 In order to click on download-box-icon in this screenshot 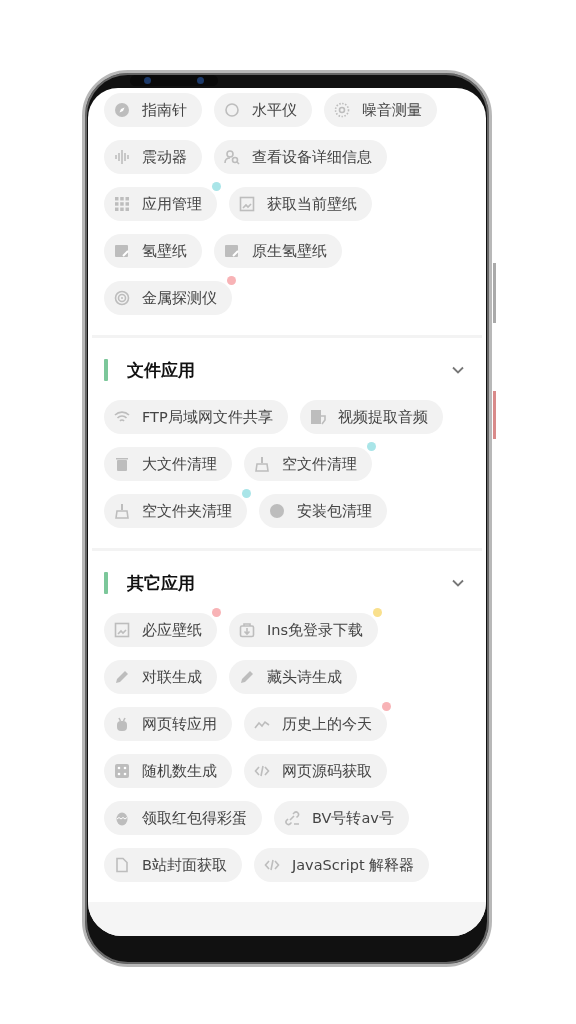, I will do `click(247, 630)`.